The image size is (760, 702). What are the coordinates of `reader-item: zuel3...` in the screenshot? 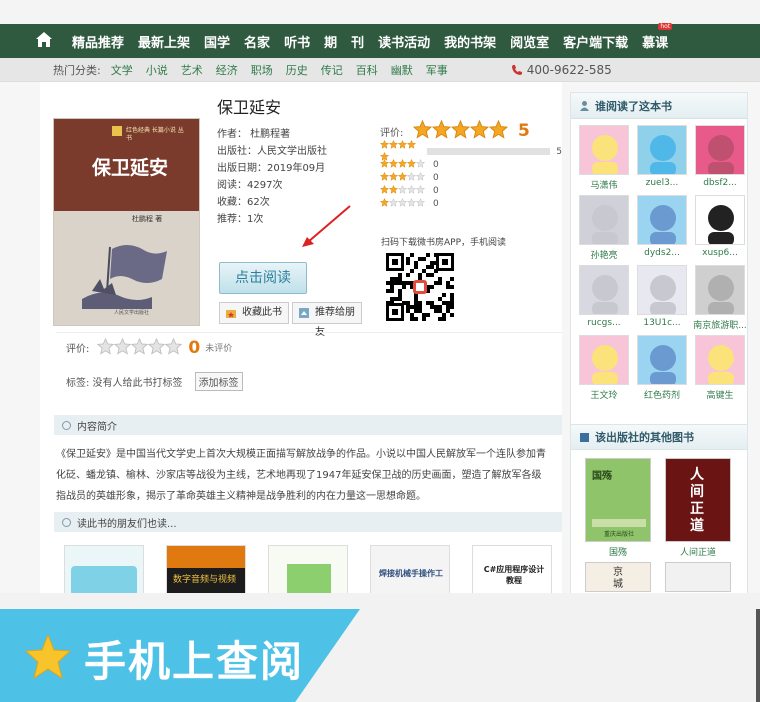 It's located at (662, 158).